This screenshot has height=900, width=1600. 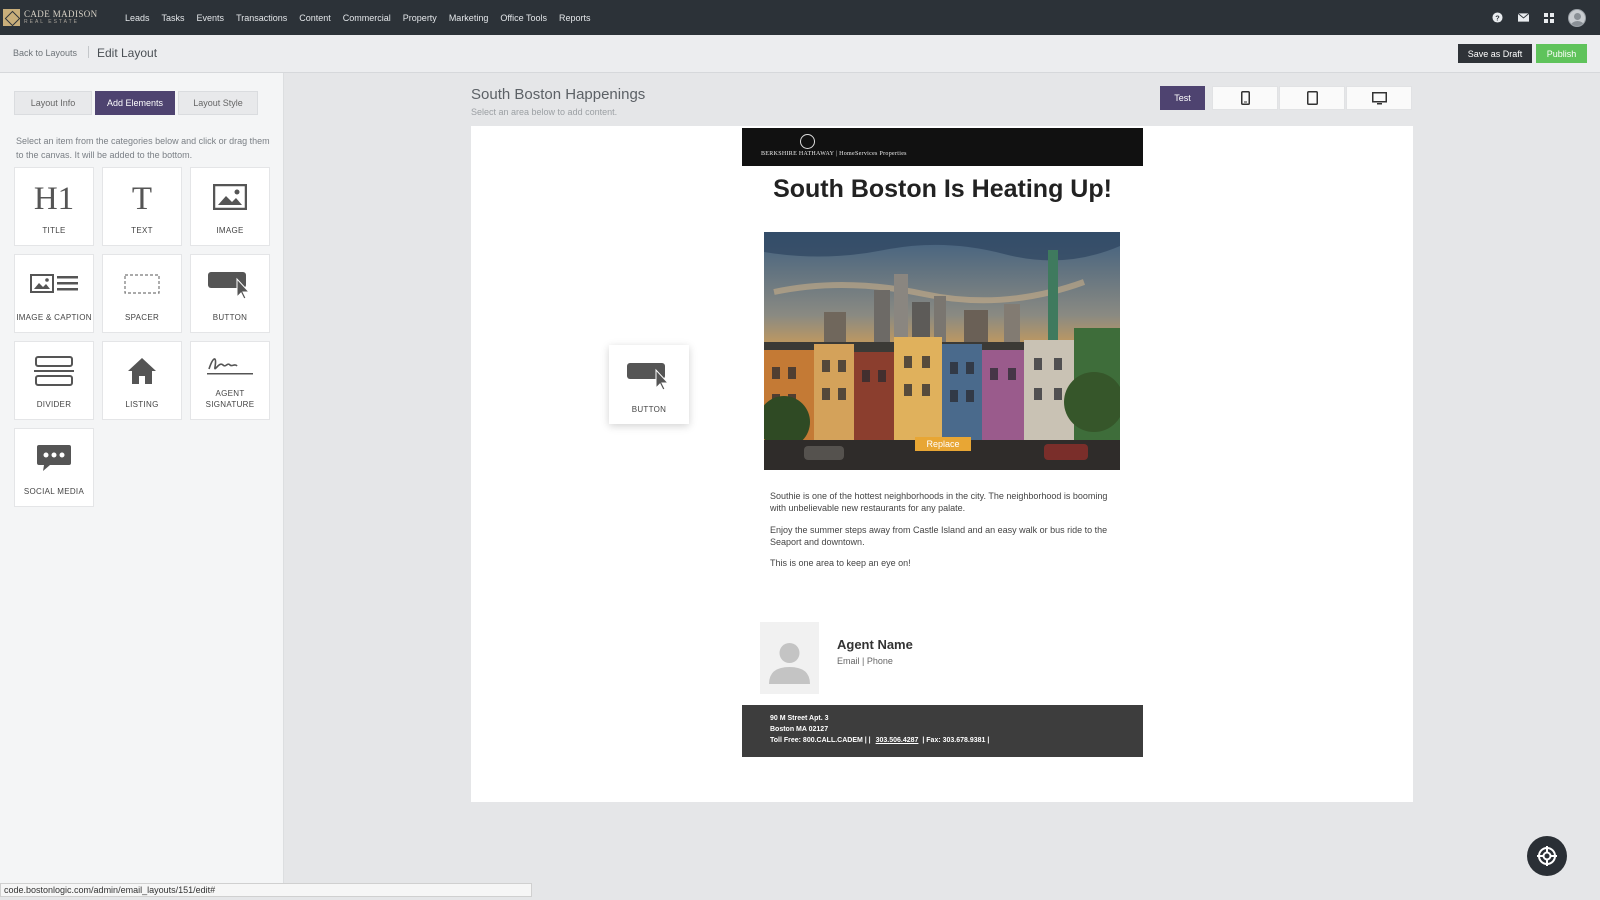 What do you see at coordinates (865, 661) in the screenshot?
I see `agent-contact: Email | Phone` at bounding box center [865, 661].